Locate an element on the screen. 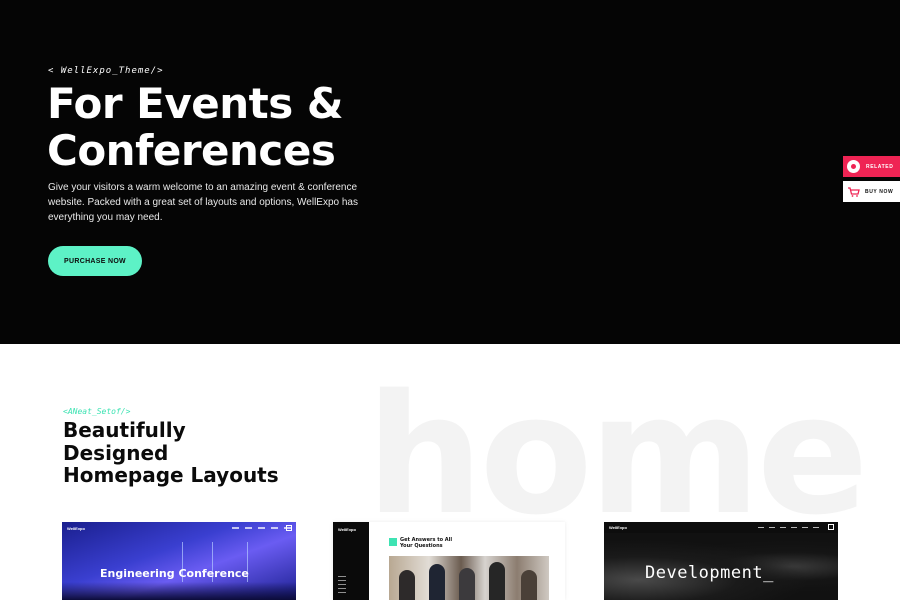 The width and height of the screenshot is (900, 600). section-title: Beautifully Designed Homepage Layouts is located at coordinates (171, 452).